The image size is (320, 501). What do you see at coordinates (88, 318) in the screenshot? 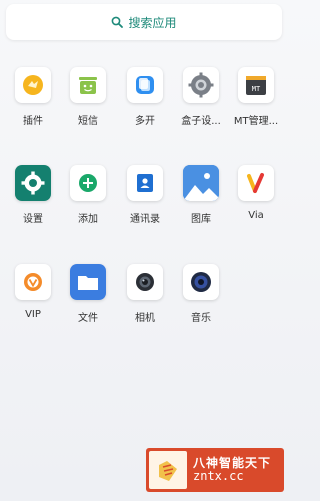
I see `app-label: 文件` at bounding box center [88, 318].